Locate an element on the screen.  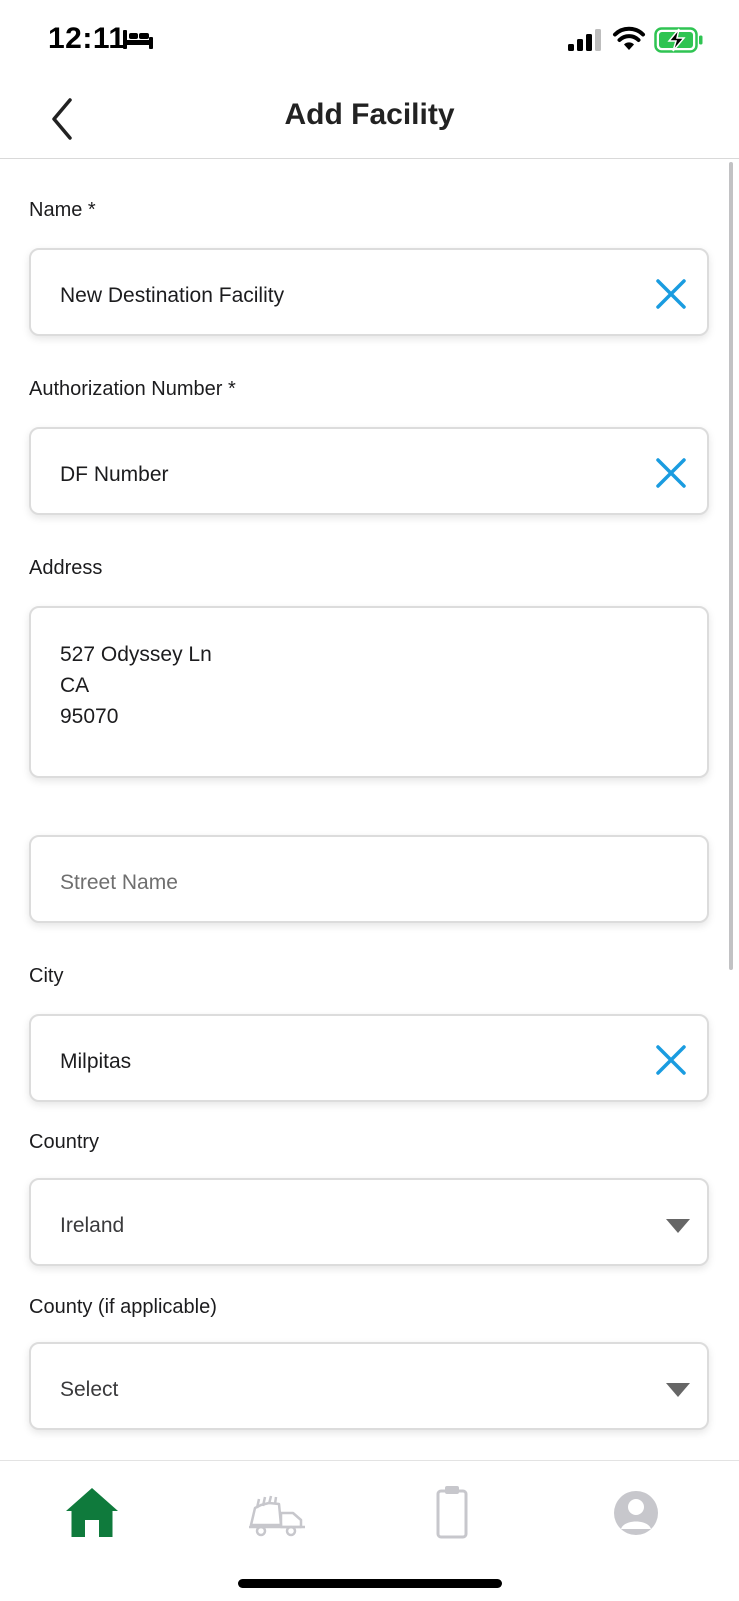
street-name-field: Street Name is located at coordinates (369, 879).